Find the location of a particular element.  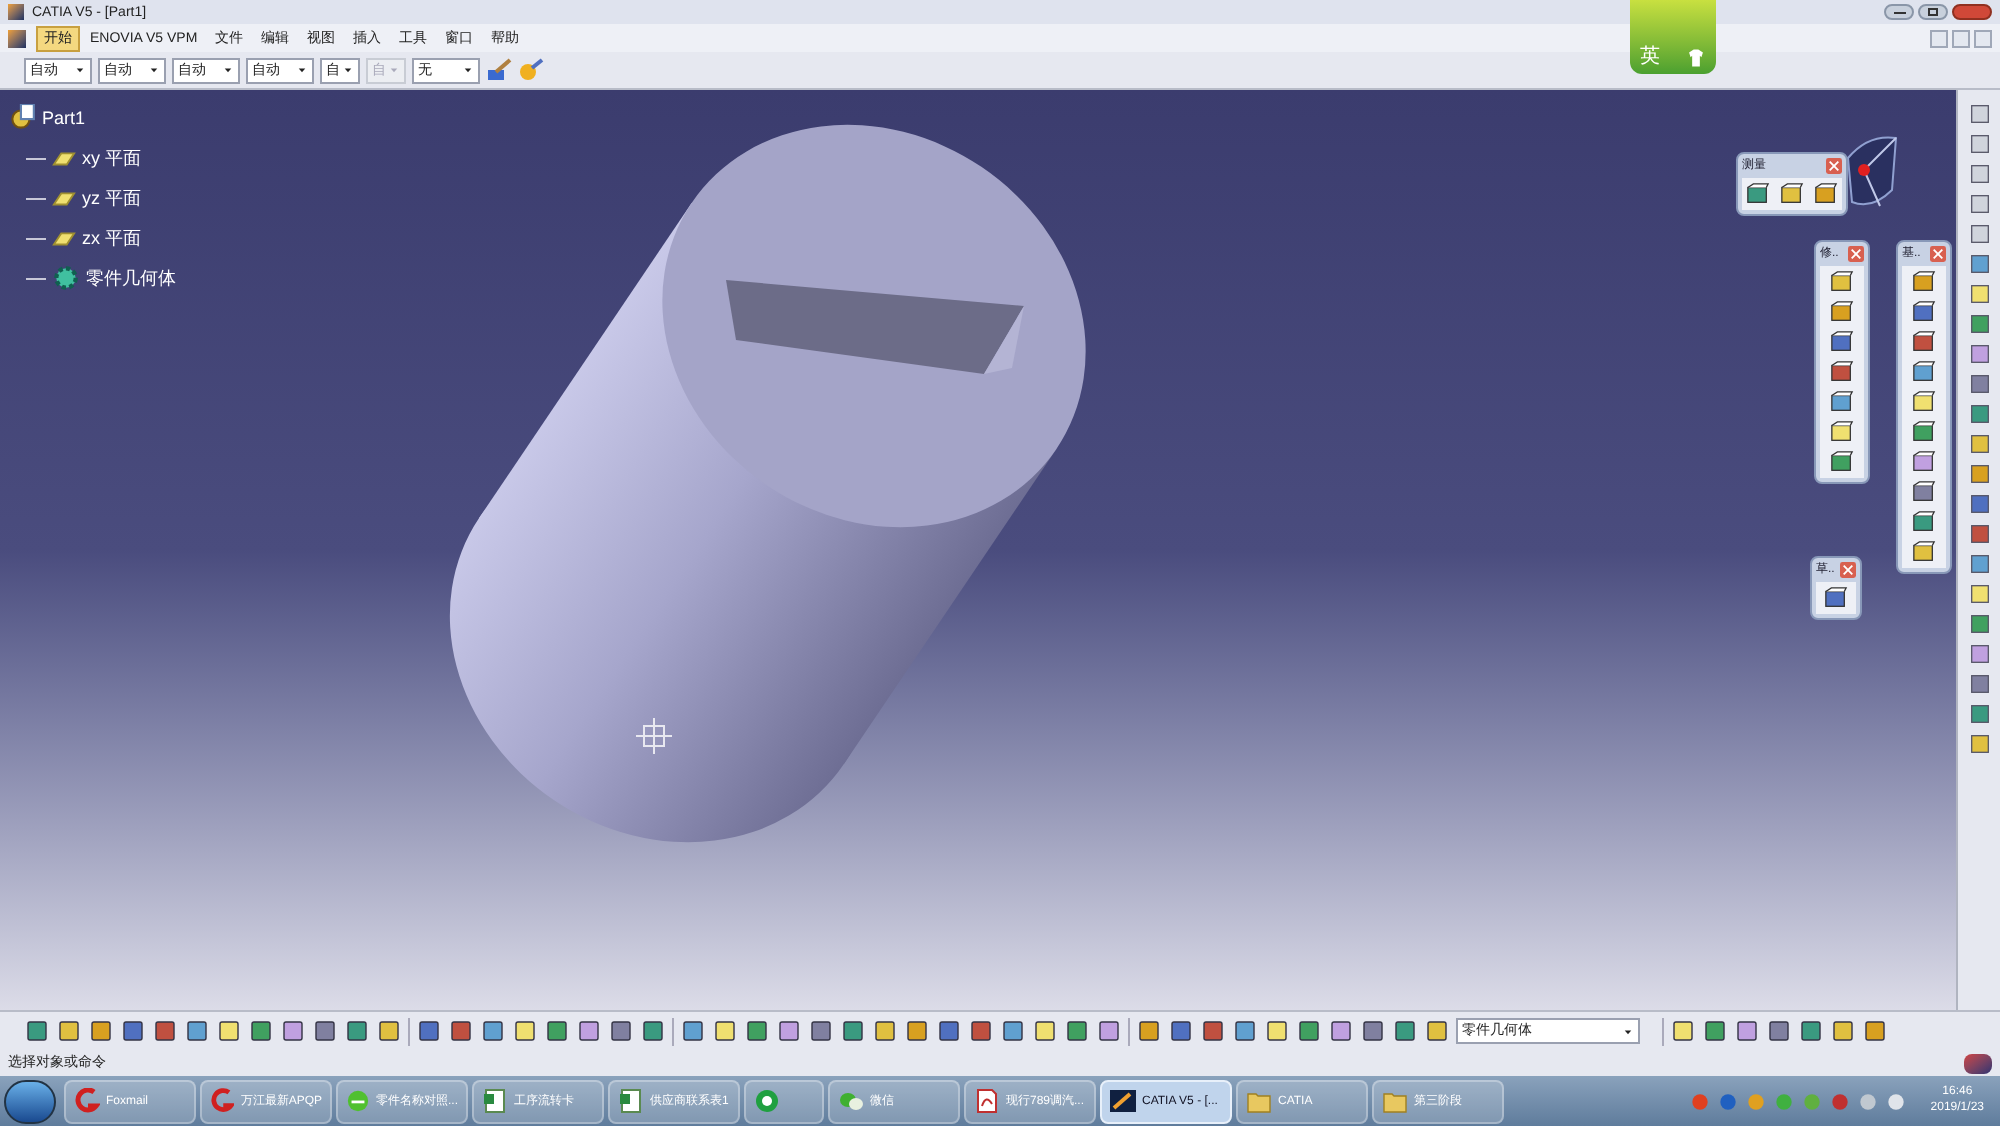

tree-node: 零件几何体 is located at coordinates (131, 278).